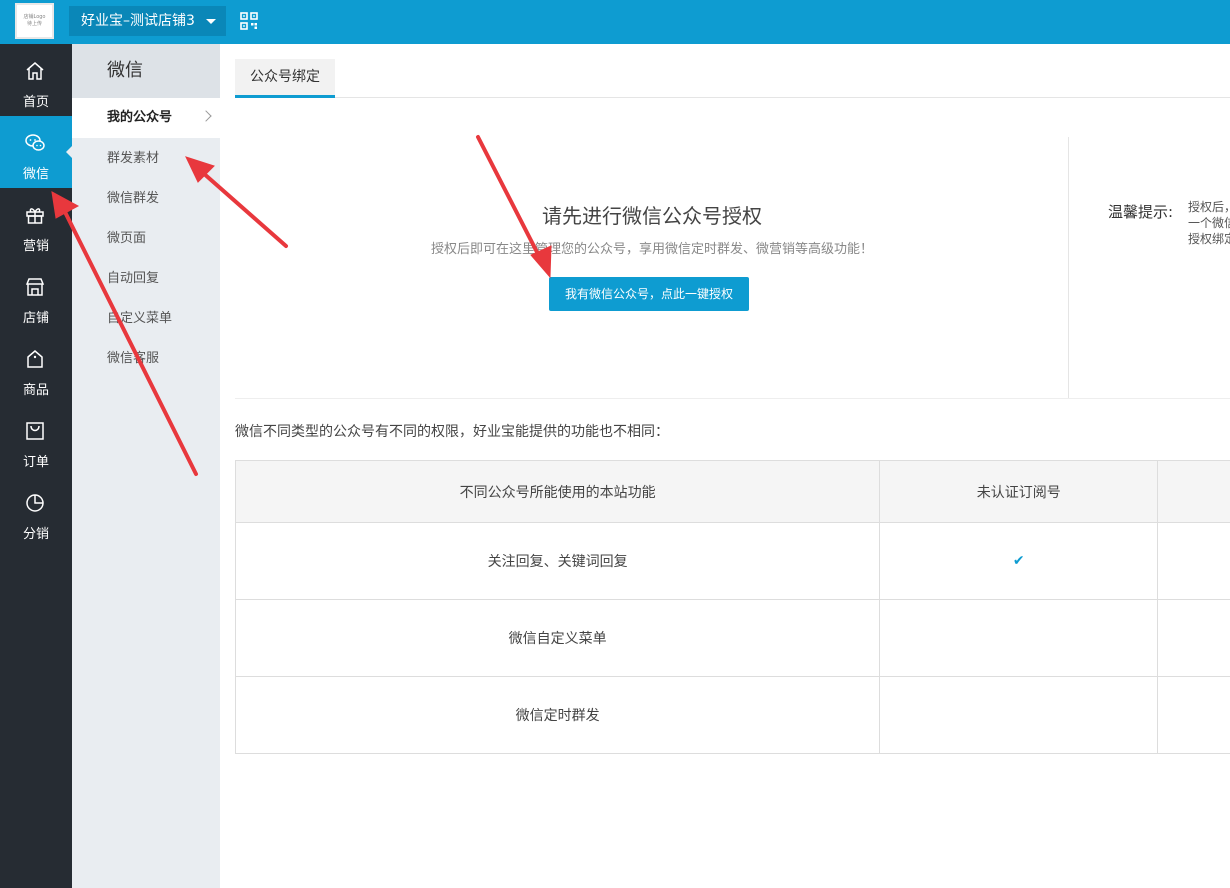 The width and height of the screenshot is (1230, 888). What do you see at coordinates (35, 462) in the screenshot?
I see `nav-label: 订单` at bounding box center [35, 462].